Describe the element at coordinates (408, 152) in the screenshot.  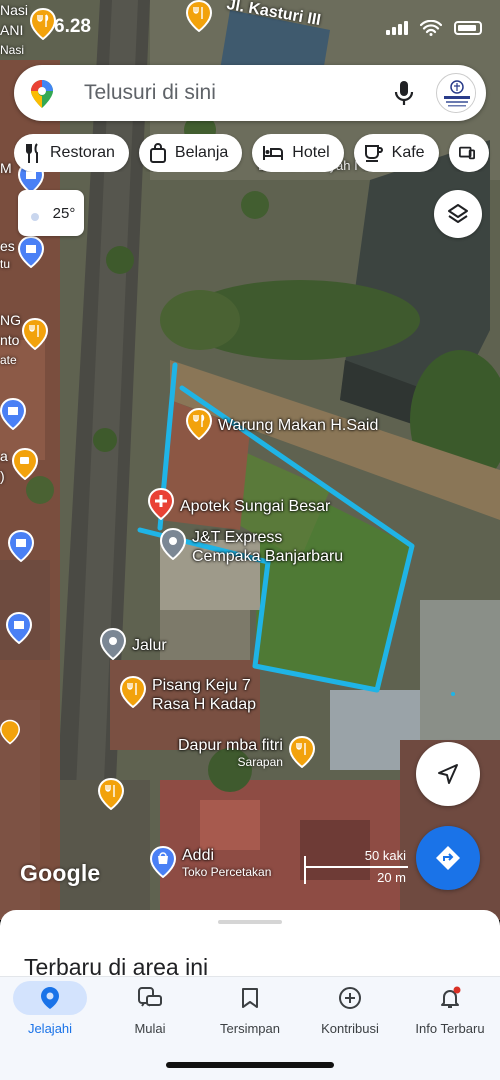
I see `chip-label: Kafe` at that location.